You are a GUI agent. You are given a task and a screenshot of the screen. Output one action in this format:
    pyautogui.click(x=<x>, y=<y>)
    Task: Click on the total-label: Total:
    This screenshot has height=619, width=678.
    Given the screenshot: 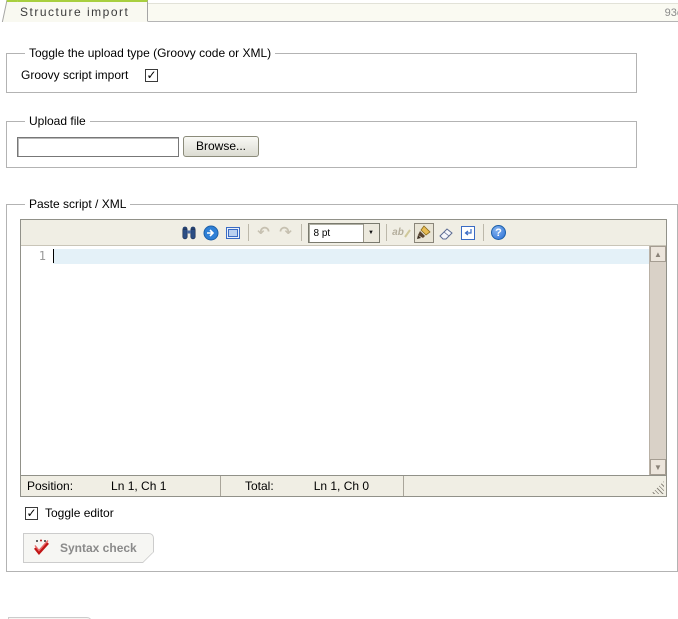 What is the action you would take?
    pyautogui.click(x=259, y=486)
    